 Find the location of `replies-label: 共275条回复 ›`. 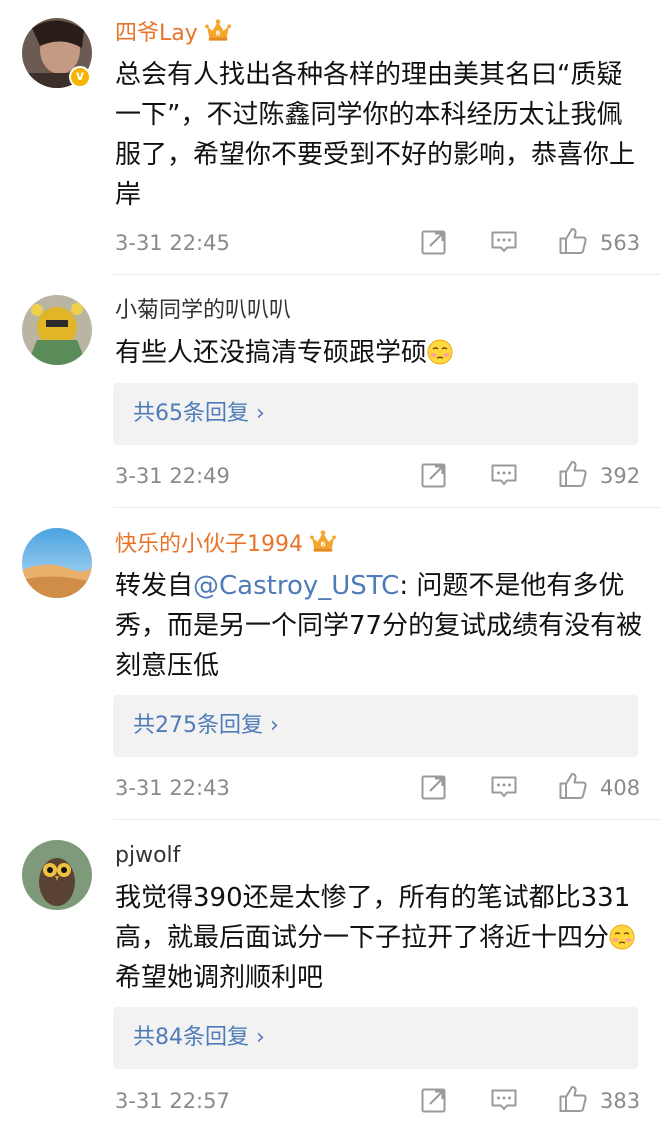

replies-label: 共275条回复 › is located at coordinates (206, 725).